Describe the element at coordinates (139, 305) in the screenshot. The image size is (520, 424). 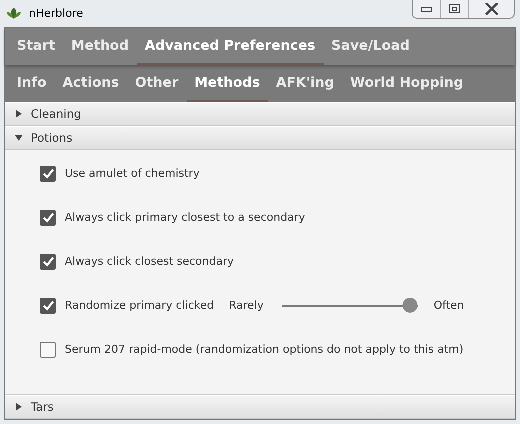
I see `option-label: Randomize primary clicked` at that location.